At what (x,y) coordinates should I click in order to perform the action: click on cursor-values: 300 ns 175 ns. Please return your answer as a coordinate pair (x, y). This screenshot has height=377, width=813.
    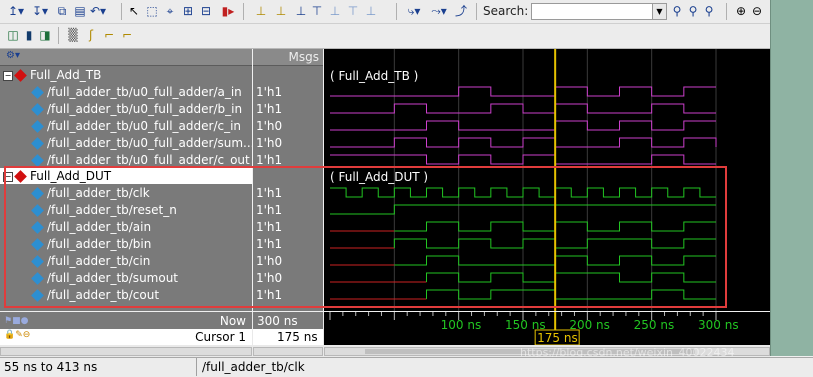
    Looking at the image, I should click on (288, 328).